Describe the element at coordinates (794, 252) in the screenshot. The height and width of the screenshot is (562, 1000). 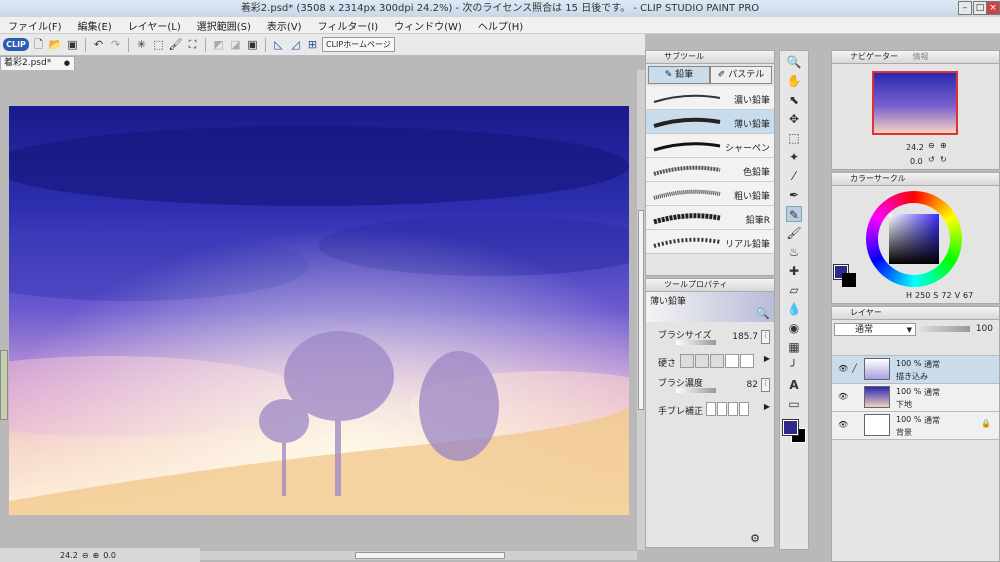
I see `airbrush-icon: ♨` at that location.